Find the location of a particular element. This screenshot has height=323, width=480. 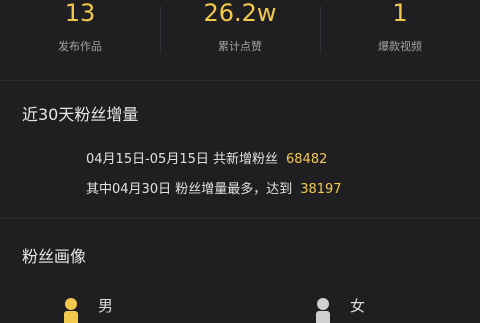

male-label: 男 is located at coordinates (106, 305).